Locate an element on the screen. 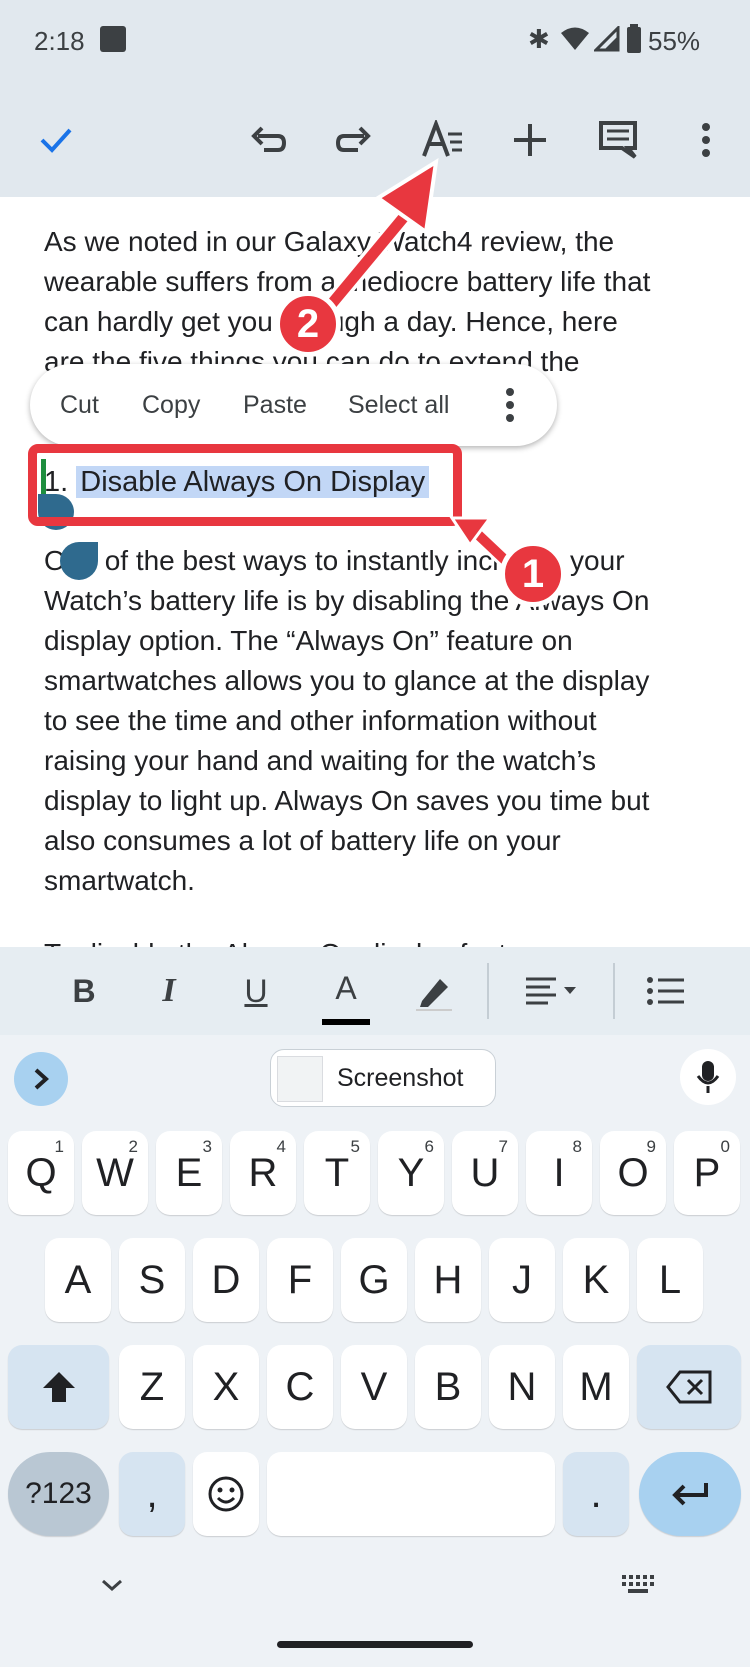  key-hint: 4 is located at coordinates (281, 1146).